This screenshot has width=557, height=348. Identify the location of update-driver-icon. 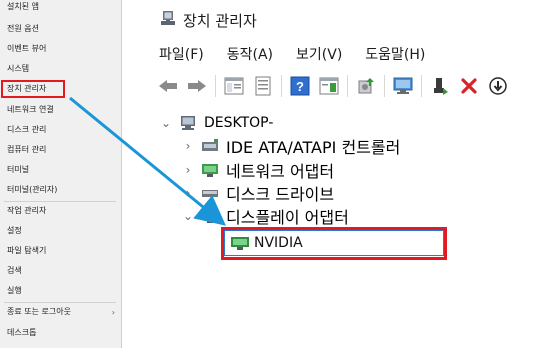
(366, 86).